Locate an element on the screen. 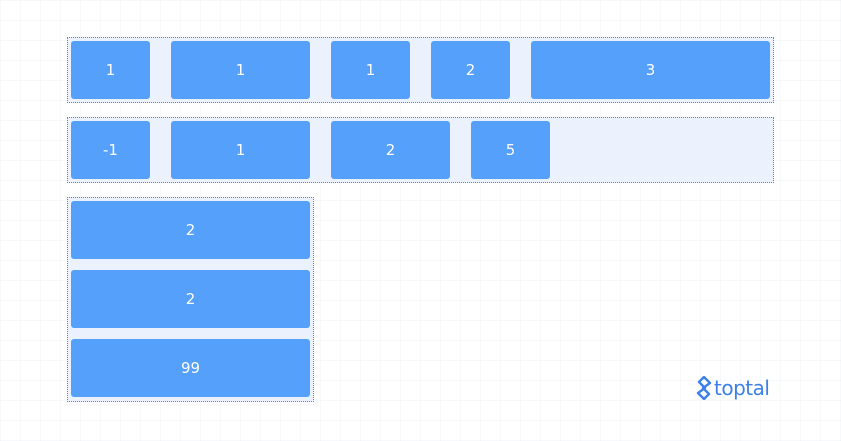  row2-item-2: 1 is located at coordinates (240, 150).